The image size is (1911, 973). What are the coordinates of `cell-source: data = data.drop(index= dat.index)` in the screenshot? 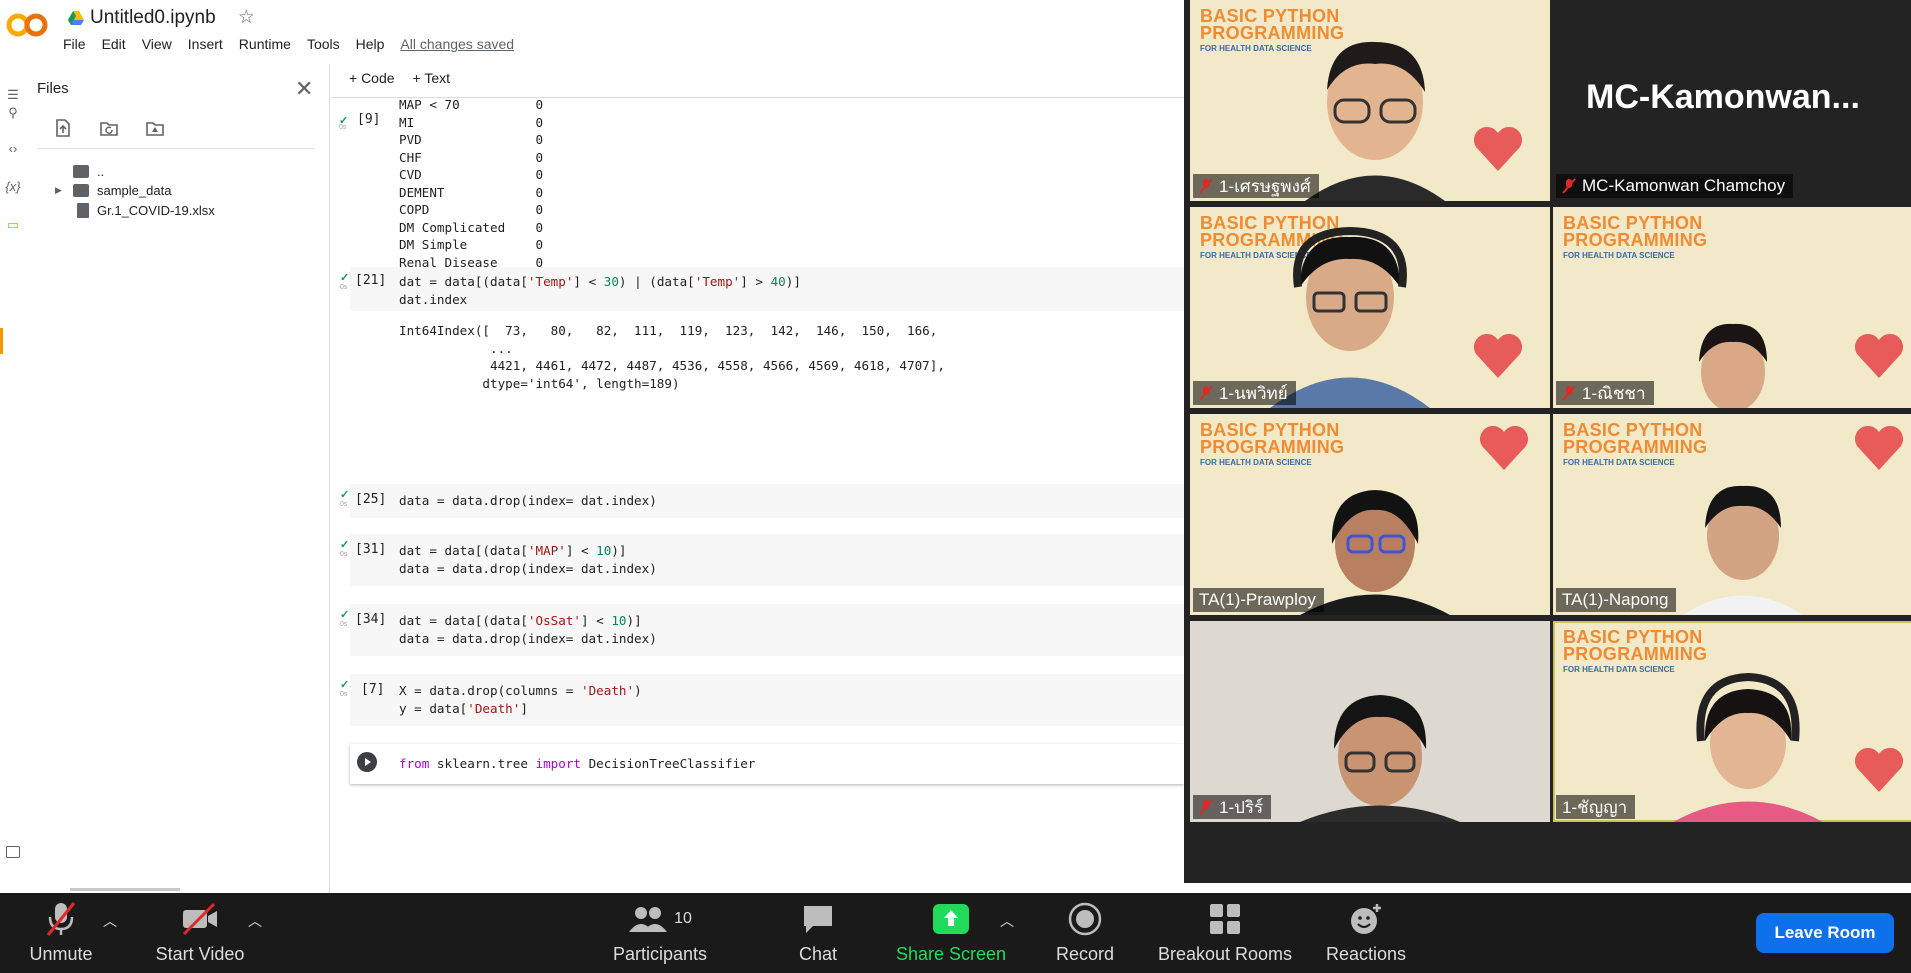 It's located at (528, 500).